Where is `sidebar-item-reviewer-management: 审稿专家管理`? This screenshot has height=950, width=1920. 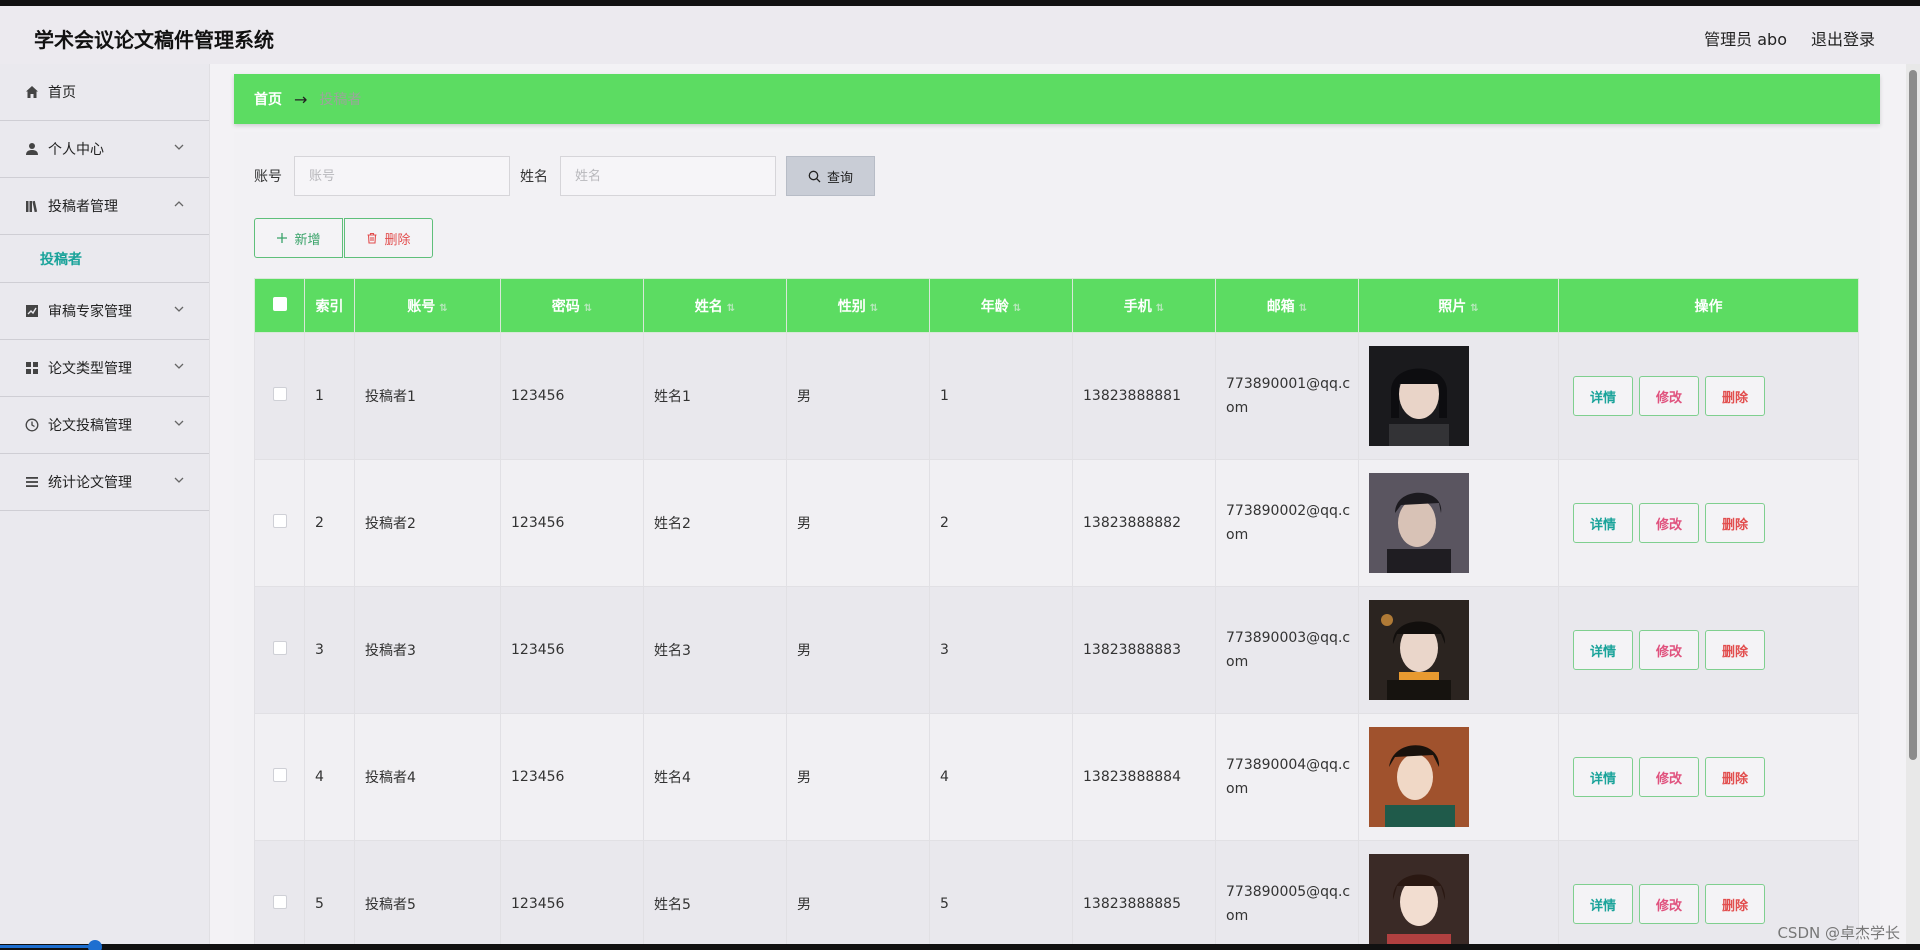
sidebar-item-reviewer-management: 审稿专家管理 is located at coordinates (104, 311).